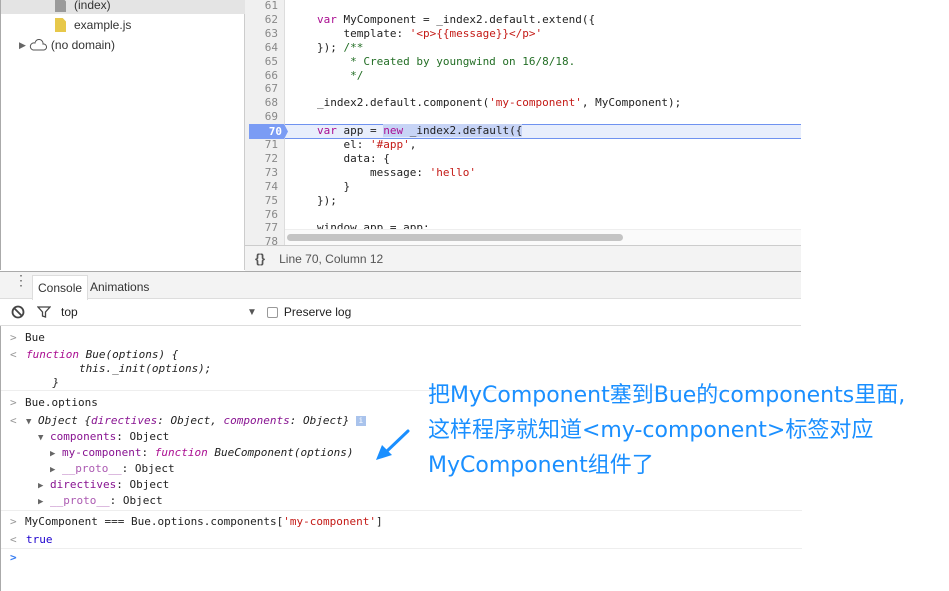 The image size is (949, 591). Describe the element at coordinates (469, 19) in the screenshot. I see `code-token: MyComponent = _index2.default.extend({` at that location.